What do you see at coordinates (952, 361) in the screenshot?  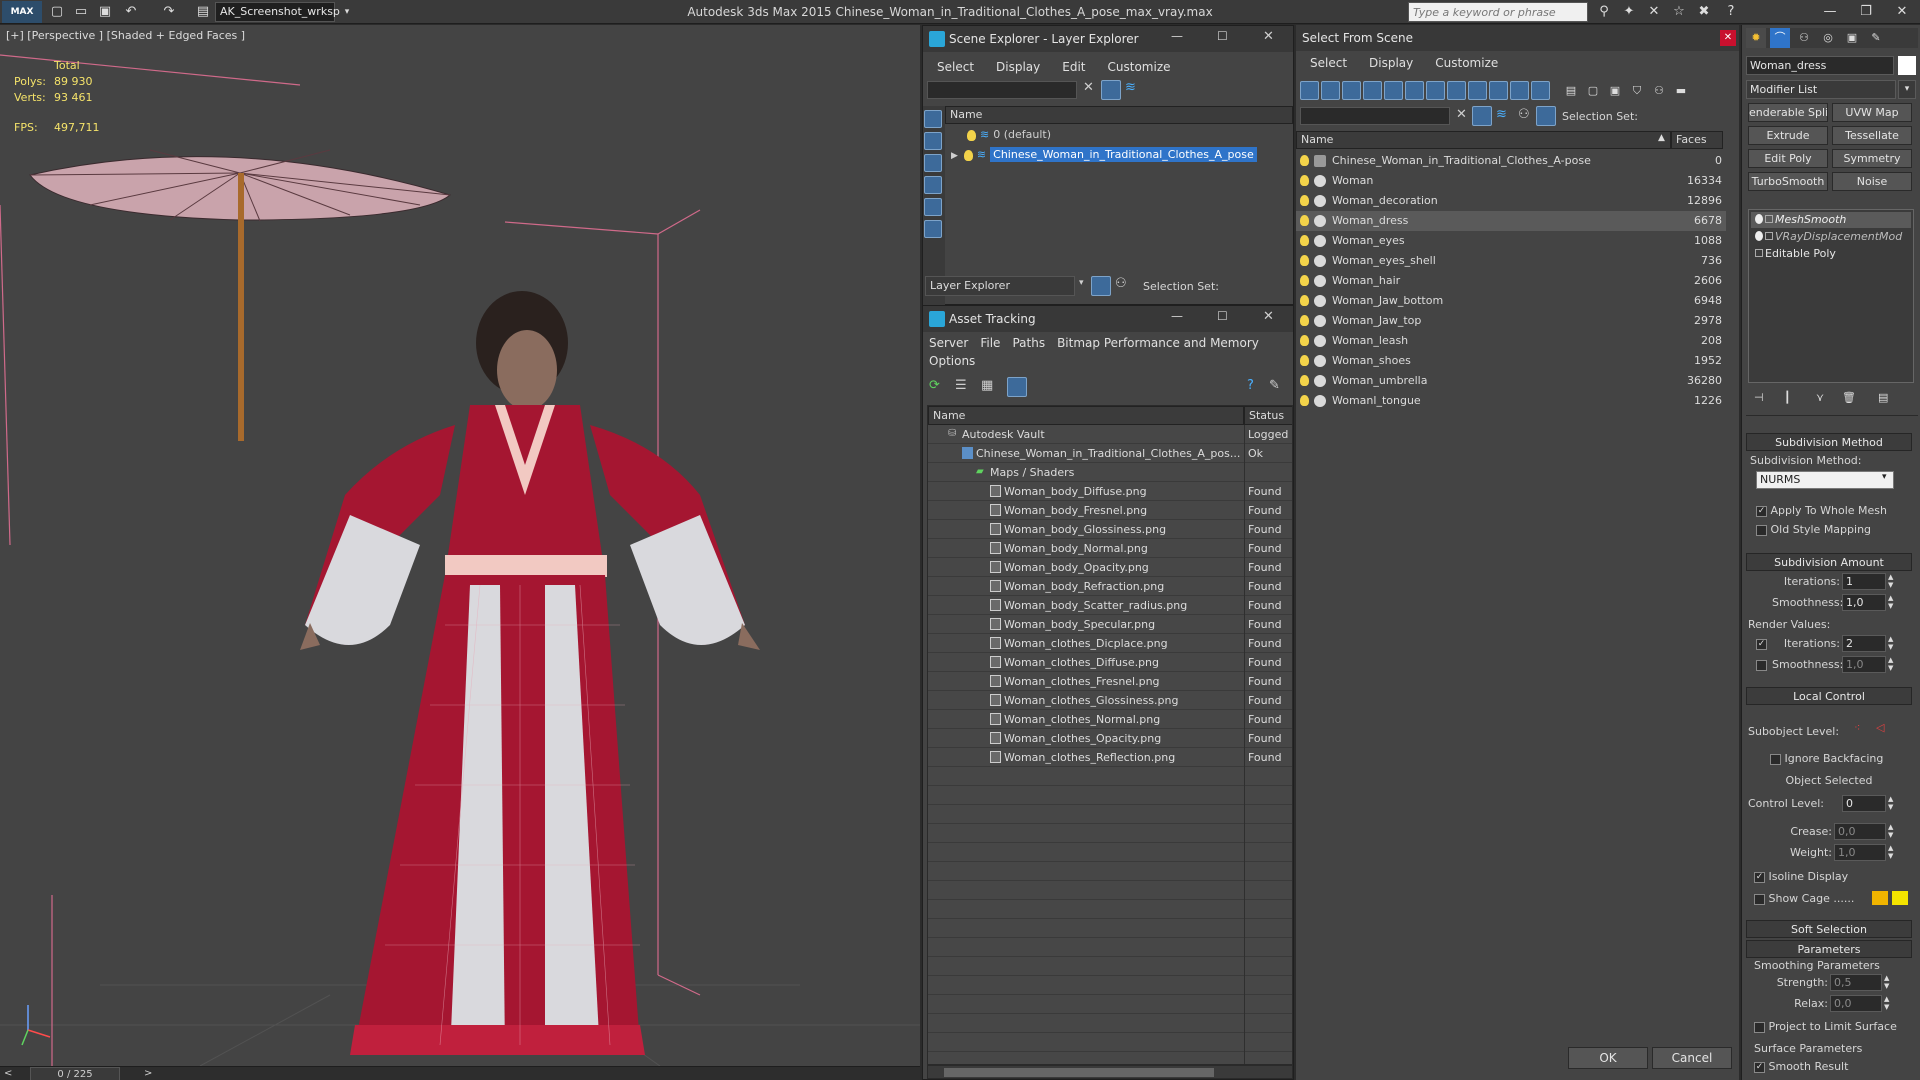 I see `asset-menu-options: Options` at bounding box center [952, 361].